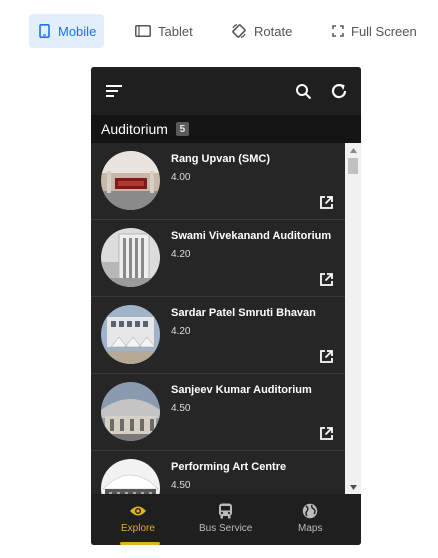 Image resolution: width=438 pixels, height=558 pixels. What do you see at coordinates (220, 159) in the screenshot?
I see `venue-name: Rang Upvan (SMC)` at bounding box center [220, 159].